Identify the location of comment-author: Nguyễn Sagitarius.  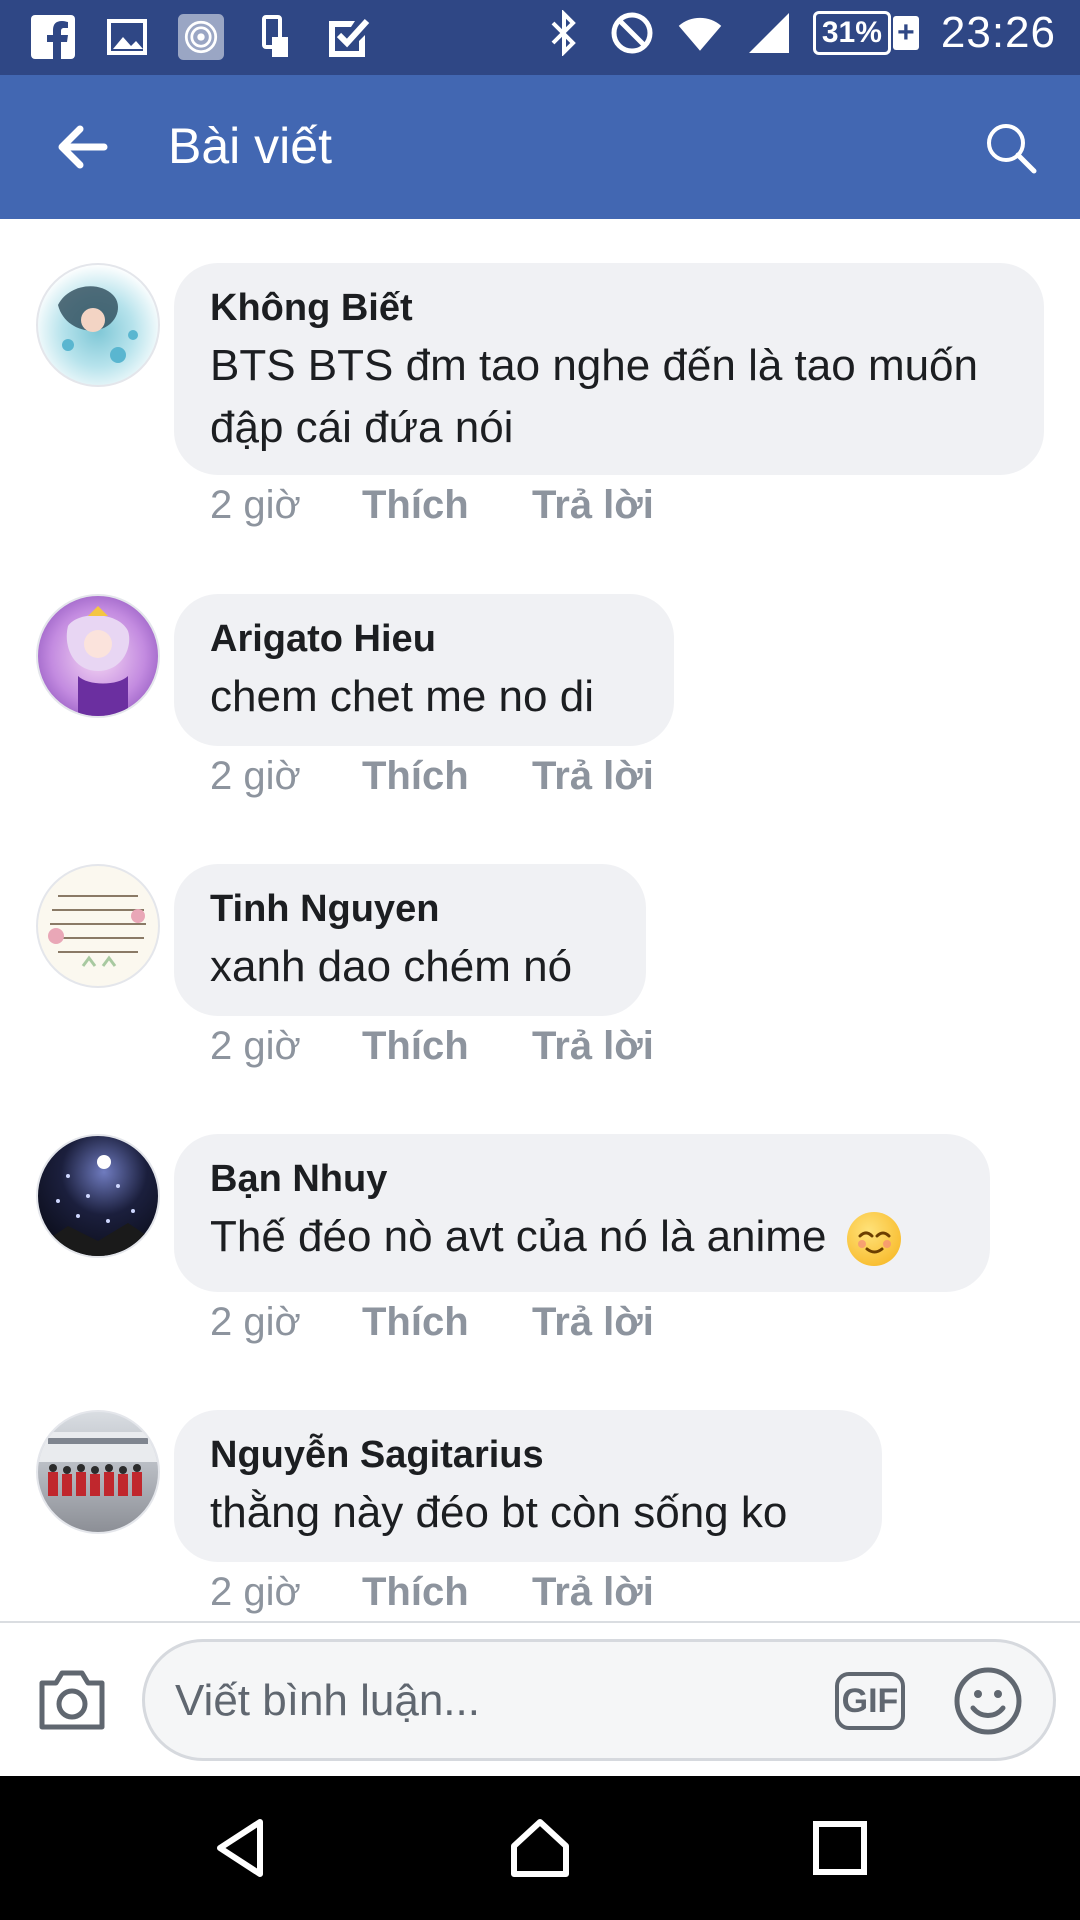
(528, 1455).